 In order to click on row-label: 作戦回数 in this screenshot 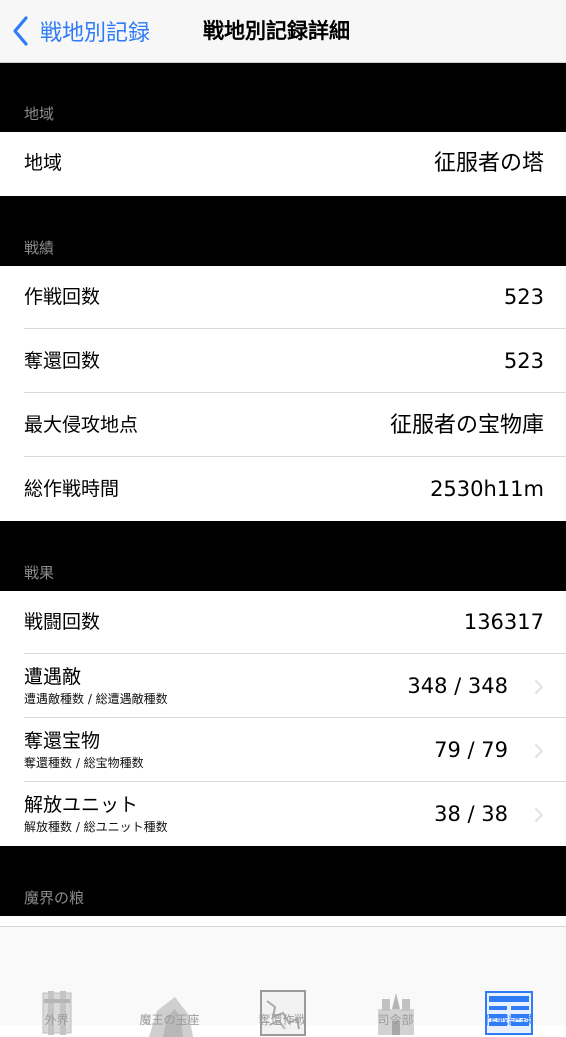, I will do `click(62, 297)`.